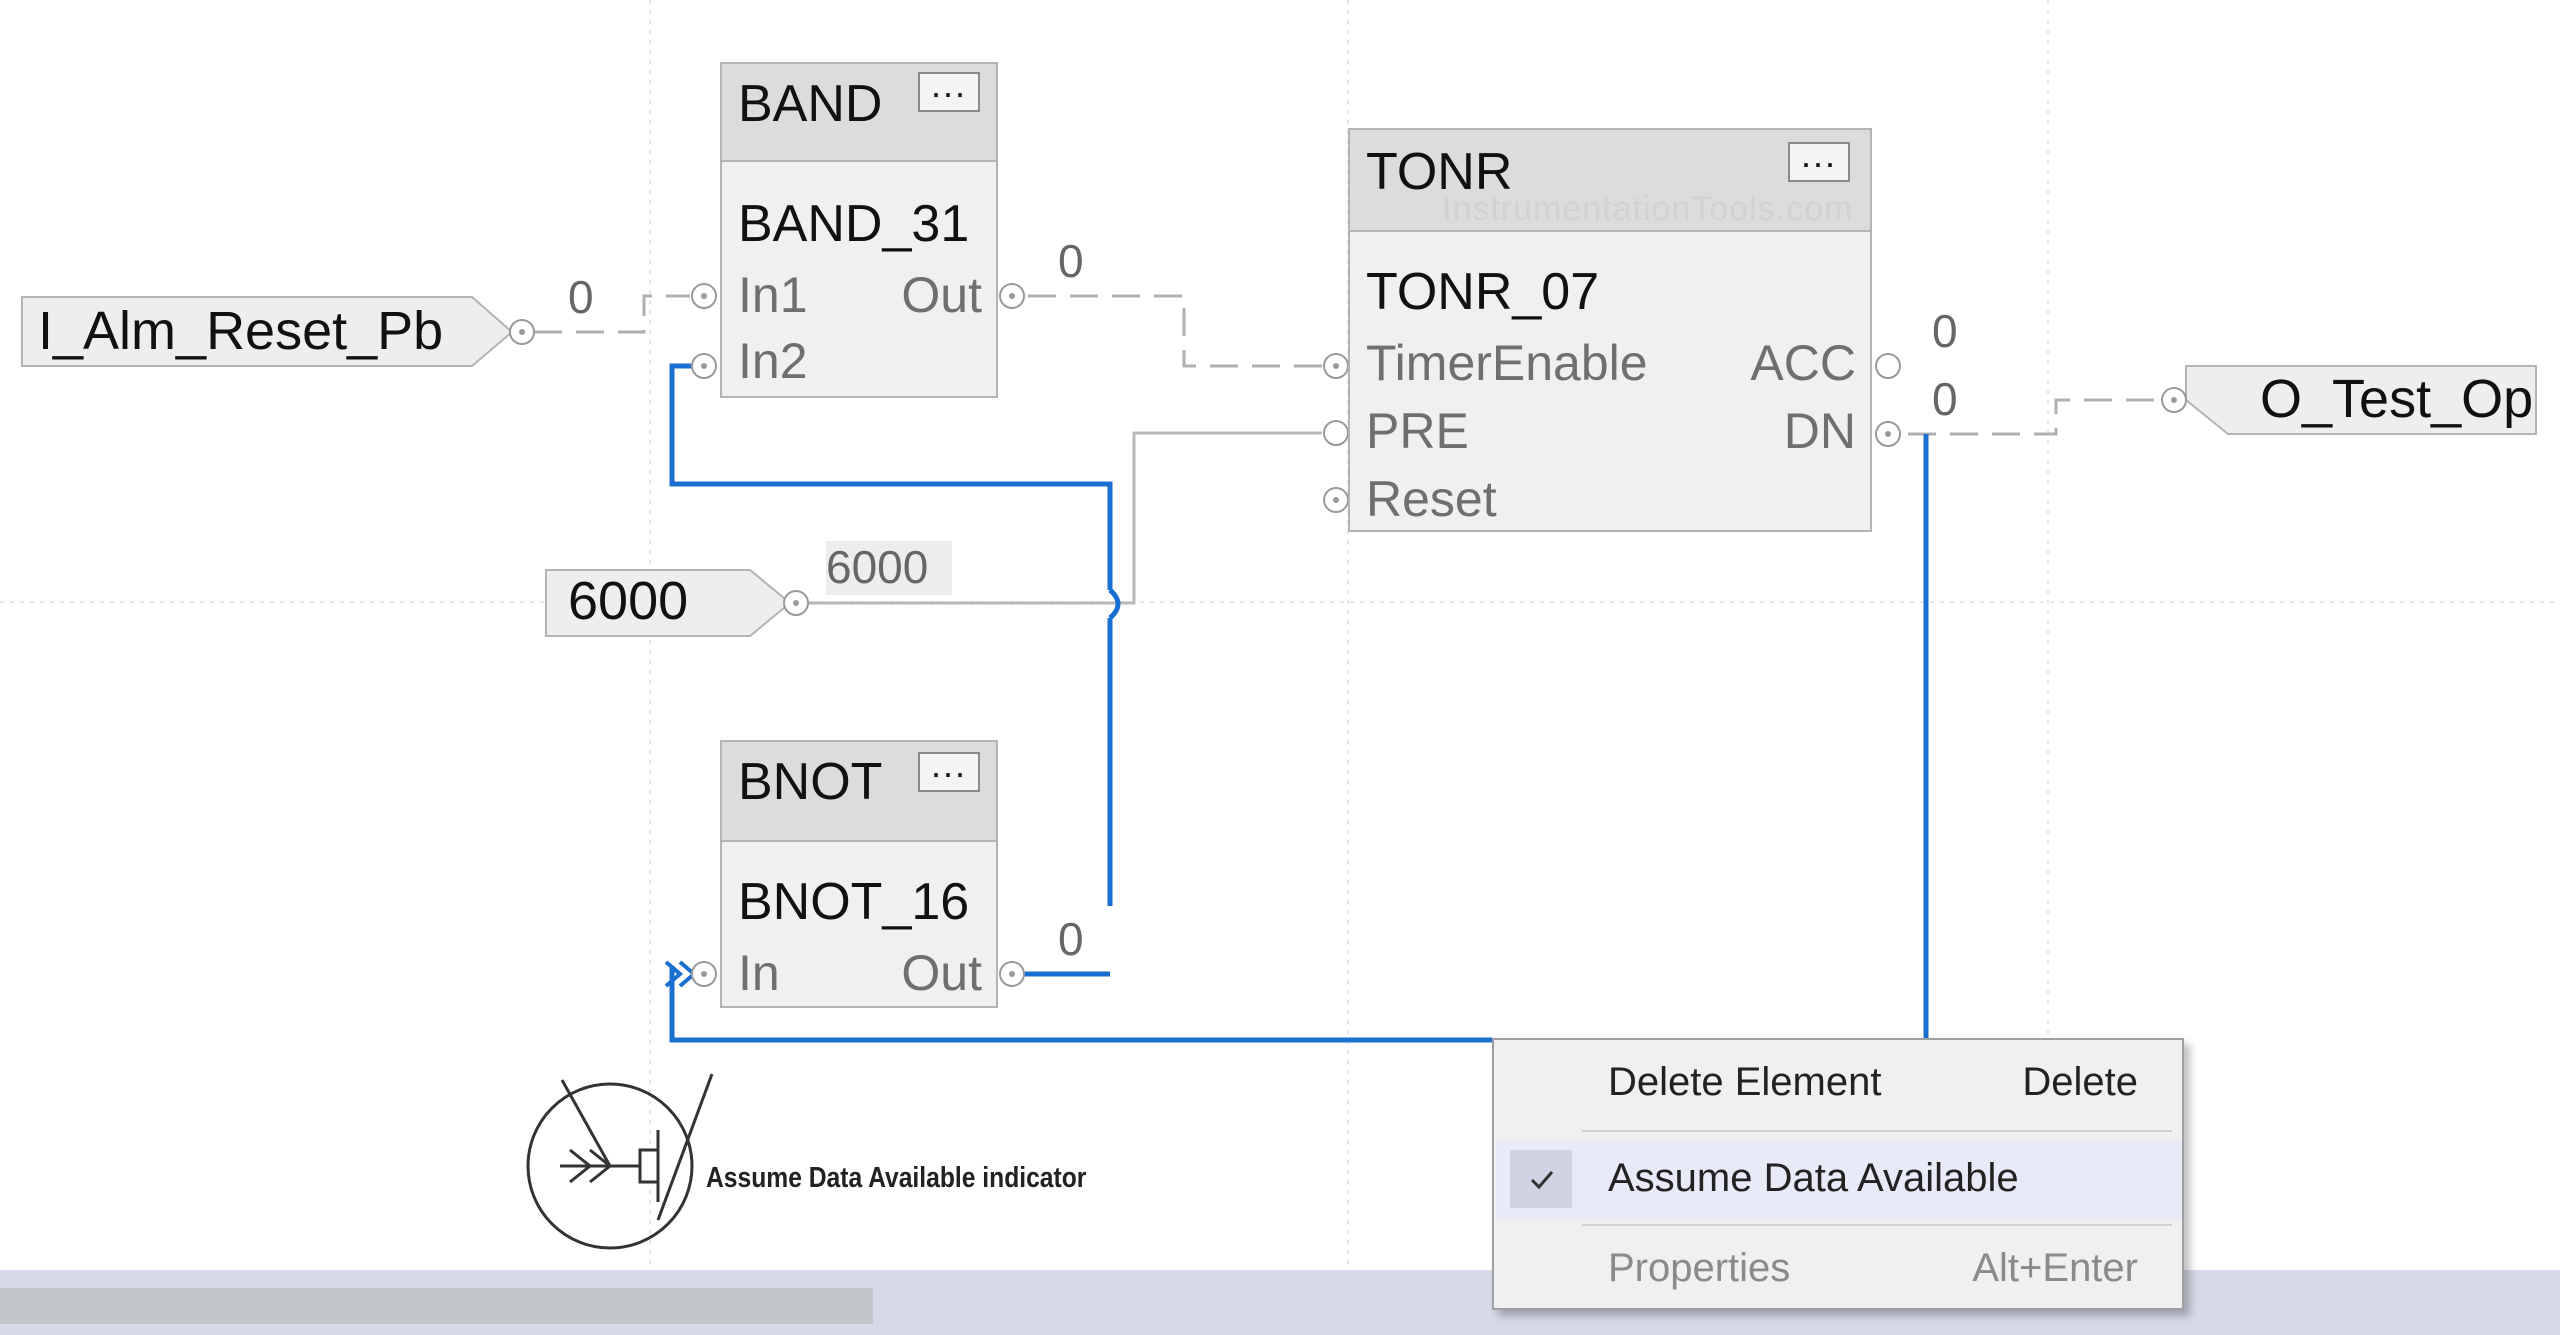 The height and width of the screenshot is (1335, 2560). What do you see at coordinates (1541, 1179) in the screenshot?
I see `checkmark-icon` at bounding box center [1541, 1179].